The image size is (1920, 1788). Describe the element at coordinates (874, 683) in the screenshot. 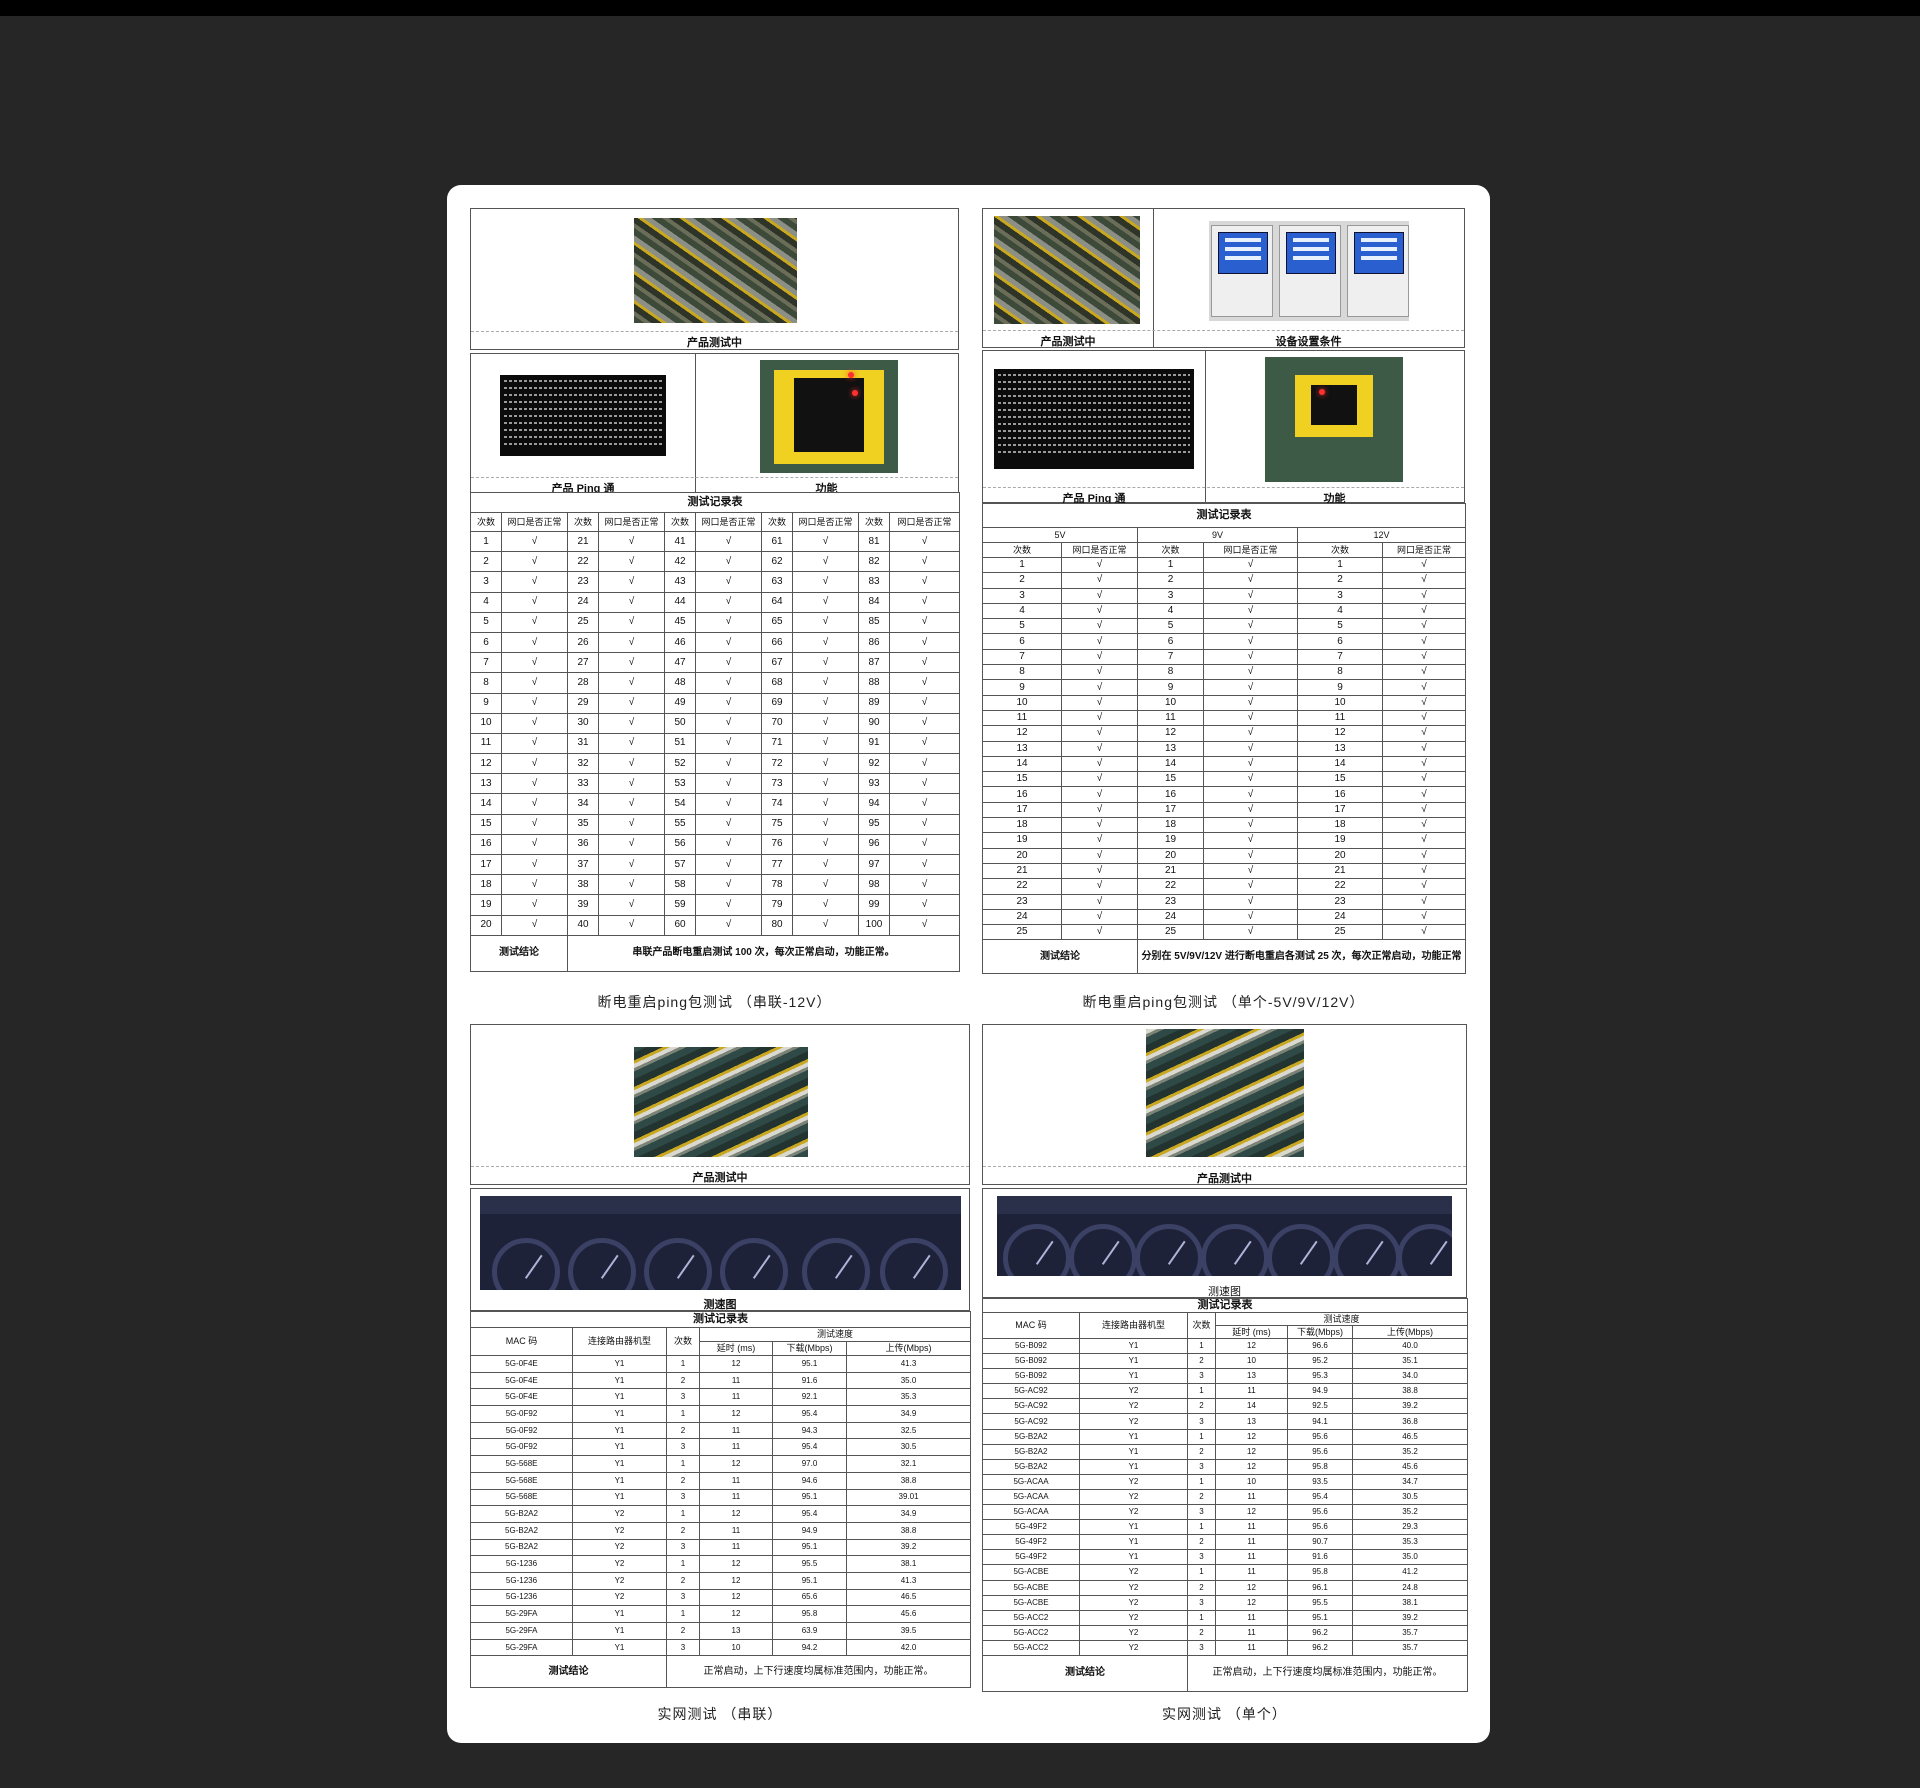

I see `p1-count-cell: 88` at that location.